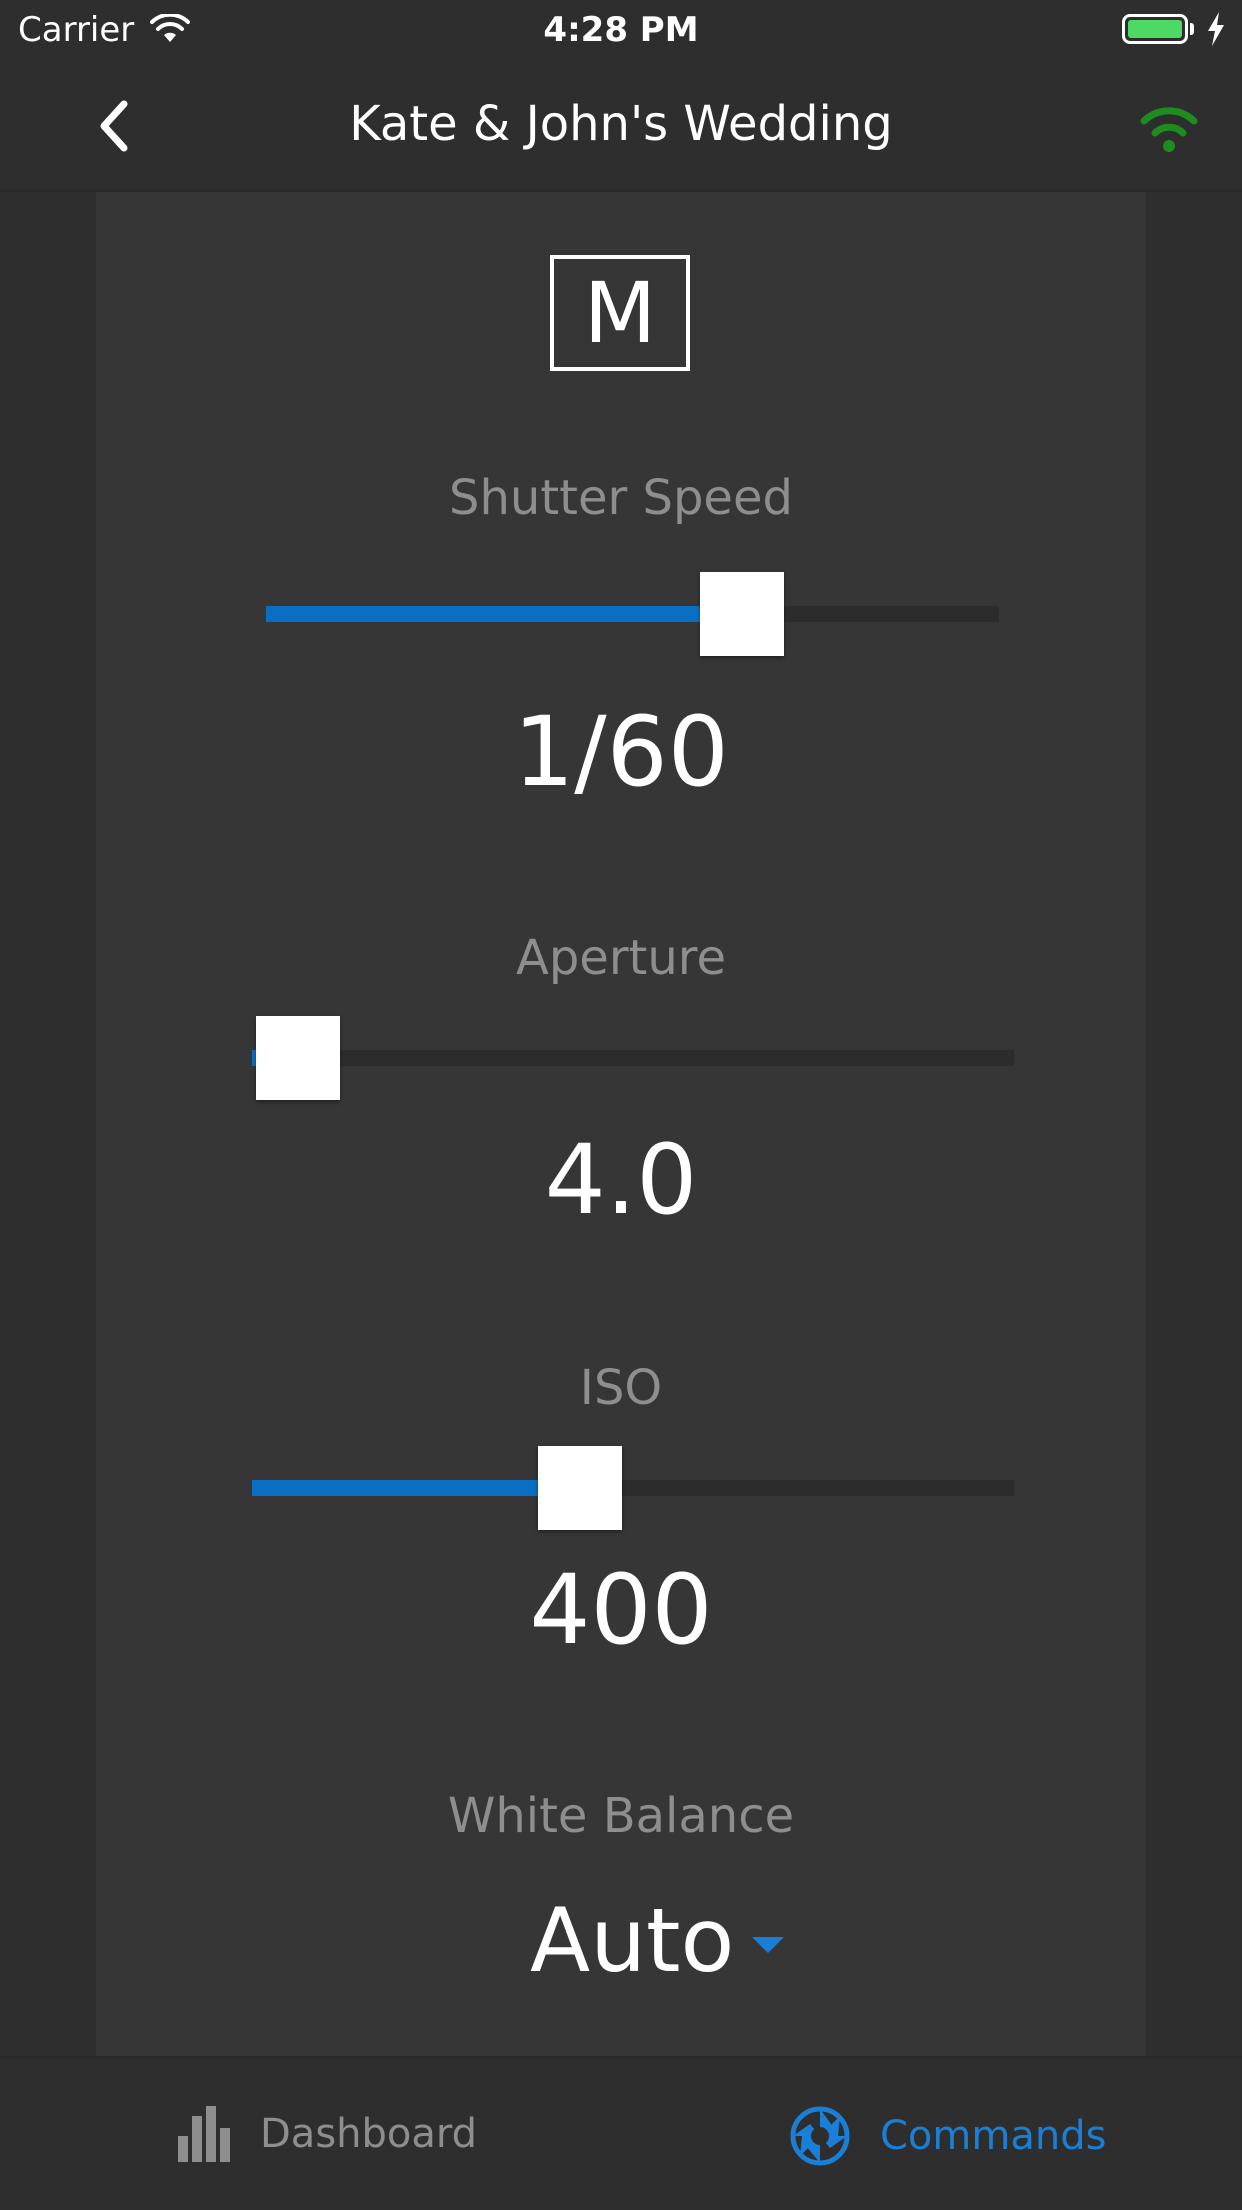  I want to click on status-bar: Carrier 4:28 PM, so click(621, 31).